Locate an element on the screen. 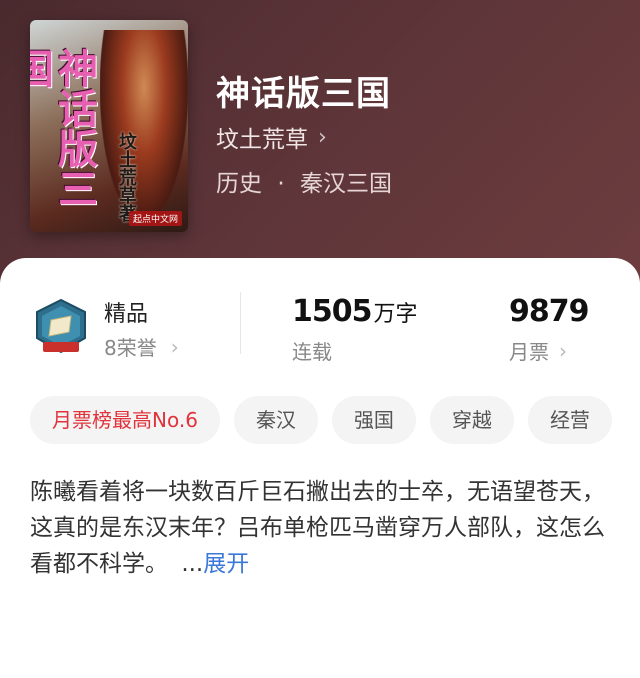  word-count: 1505 万字 is located at coordinates (355, 311).